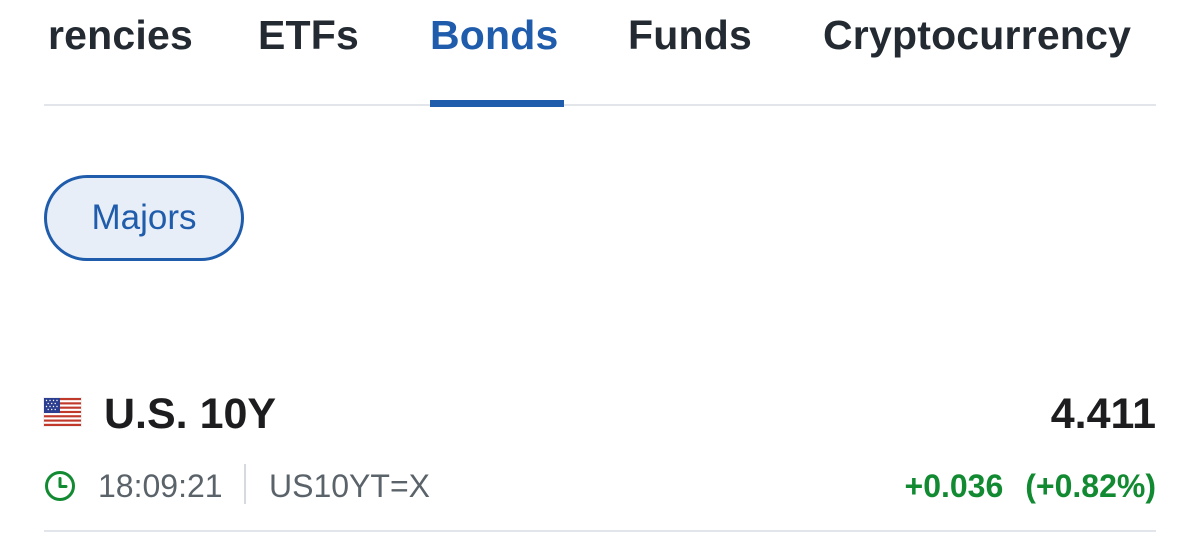 The width and height of the screenshot is (1200, 558). Describe the element at coordinates (1103, 414) in the screenshot. I see `quote-price: 4.411` at that location.